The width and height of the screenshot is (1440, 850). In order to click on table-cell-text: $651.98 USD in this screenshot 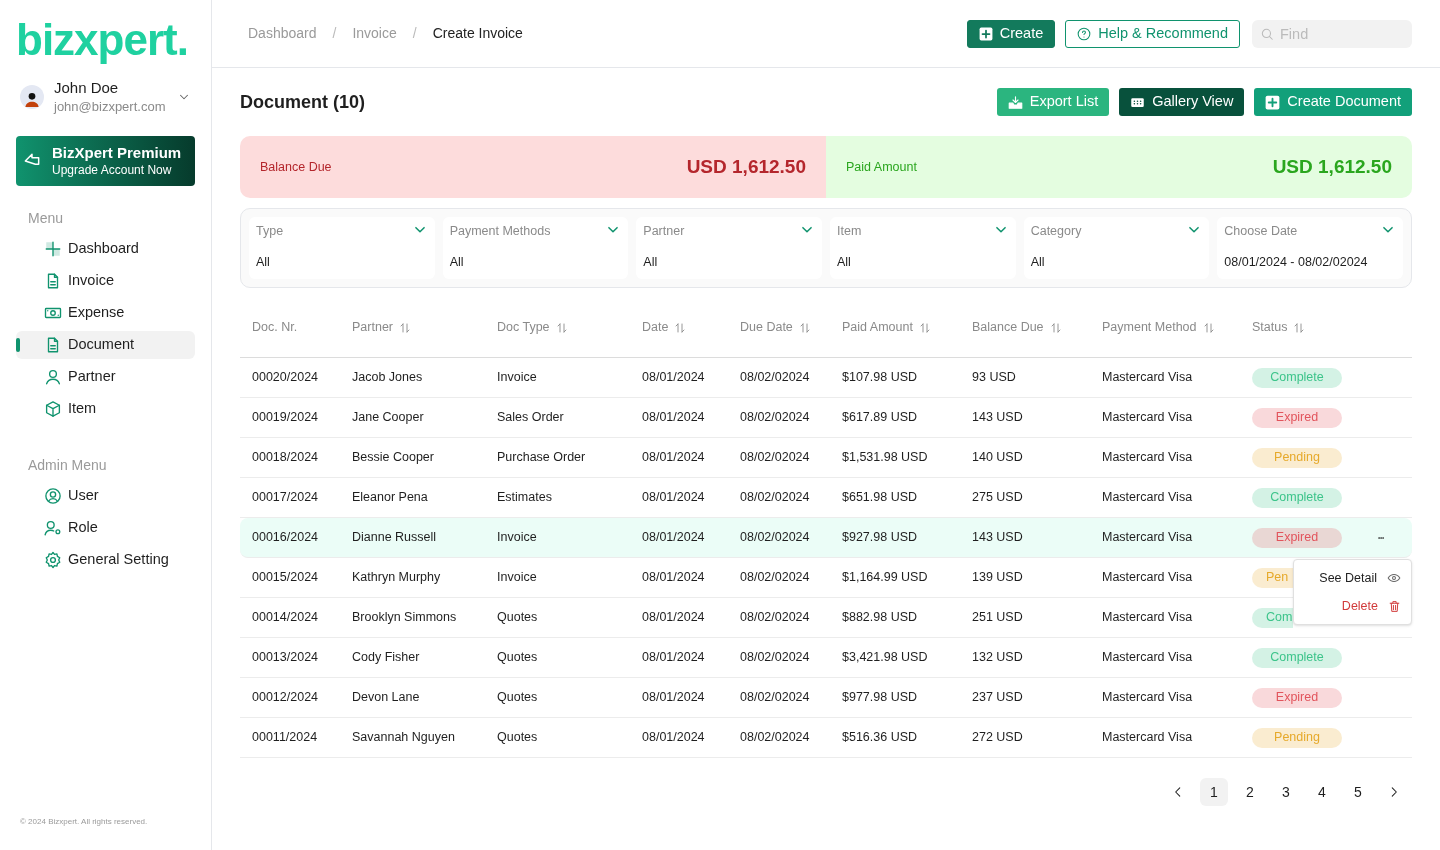, I will do `click(880, 498)`.